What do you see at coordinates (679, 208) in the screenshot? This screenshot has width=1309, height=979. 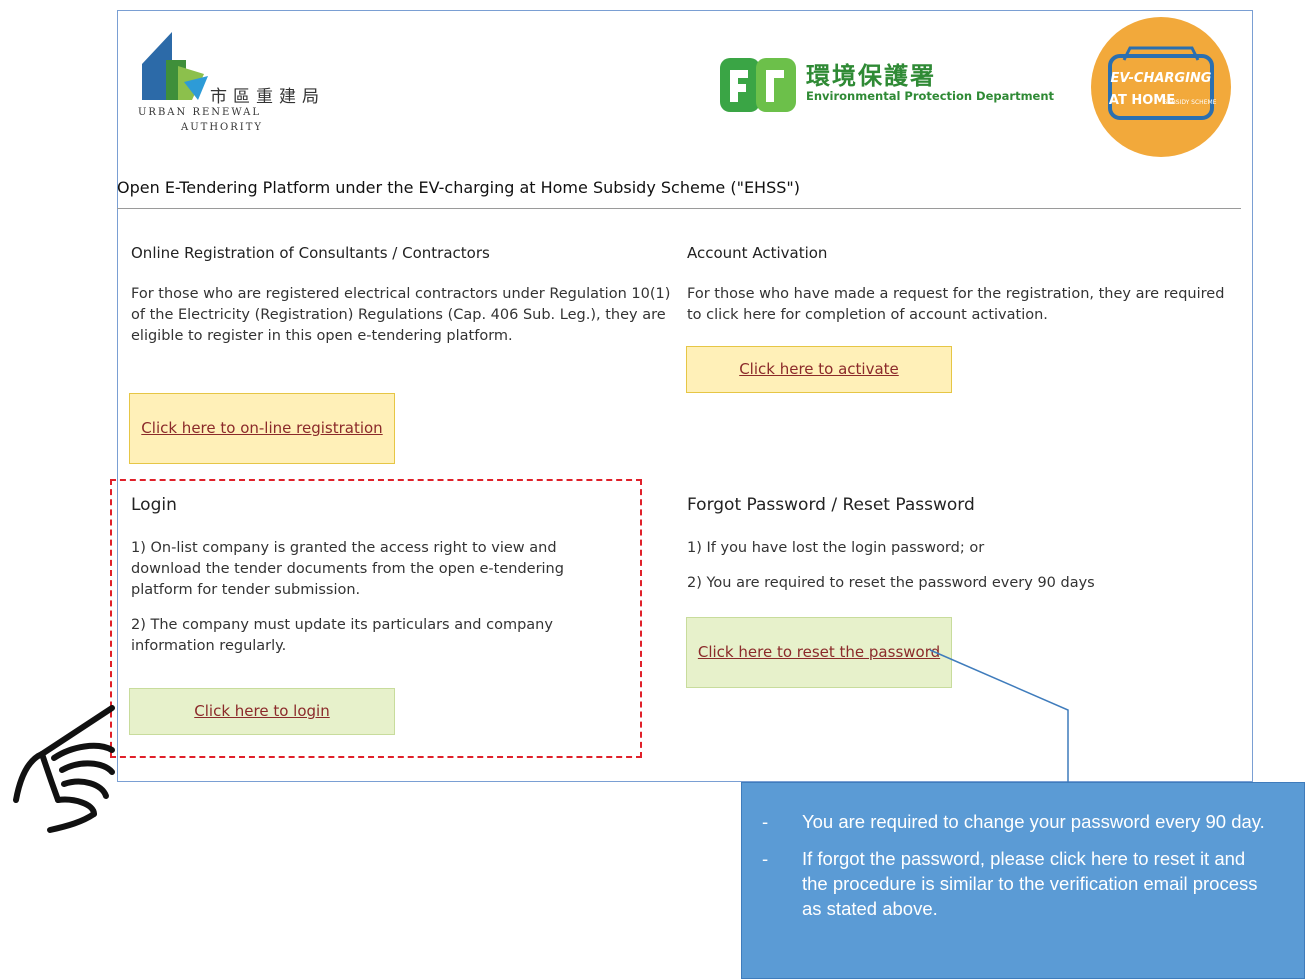 I see `title-divider` at bounding box center [679, 208].